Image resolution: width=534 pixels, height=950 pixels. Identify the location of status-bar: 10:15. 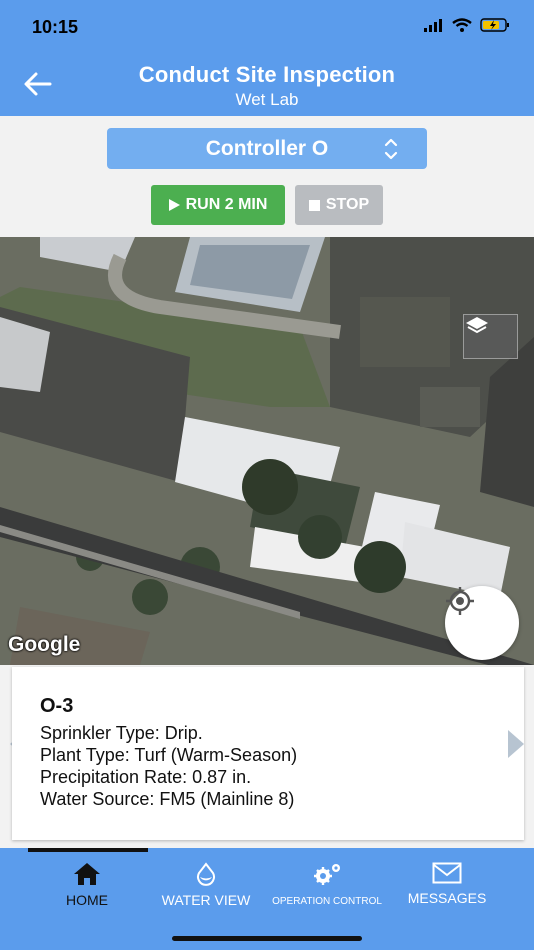
(267, 27).